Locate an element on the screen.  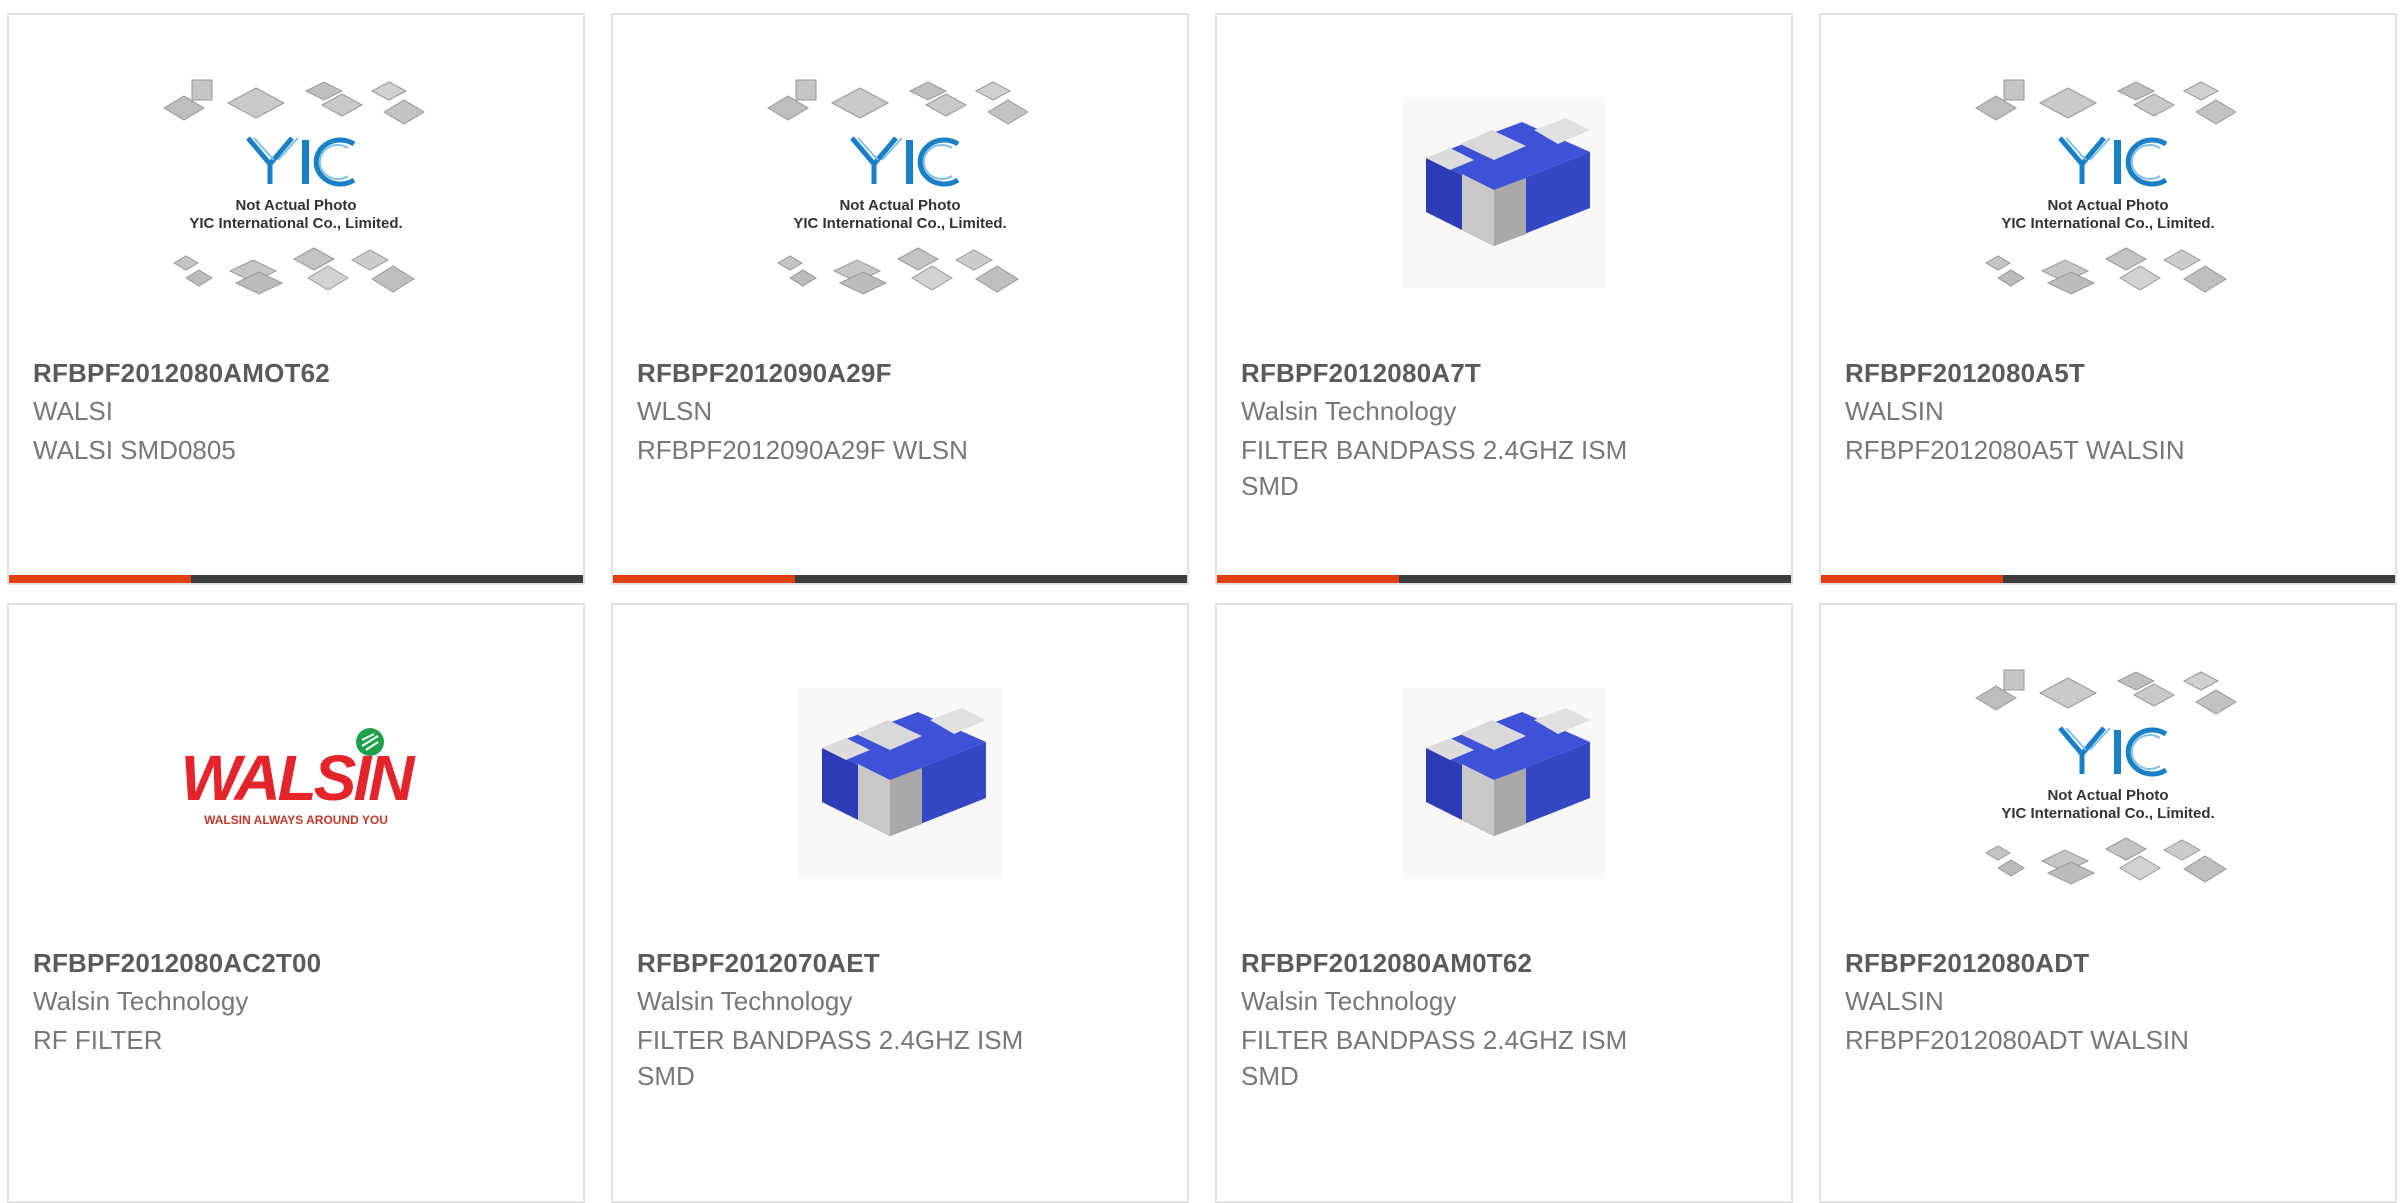
description: WALSI SMD0805 is located at coordinates (134, 450).